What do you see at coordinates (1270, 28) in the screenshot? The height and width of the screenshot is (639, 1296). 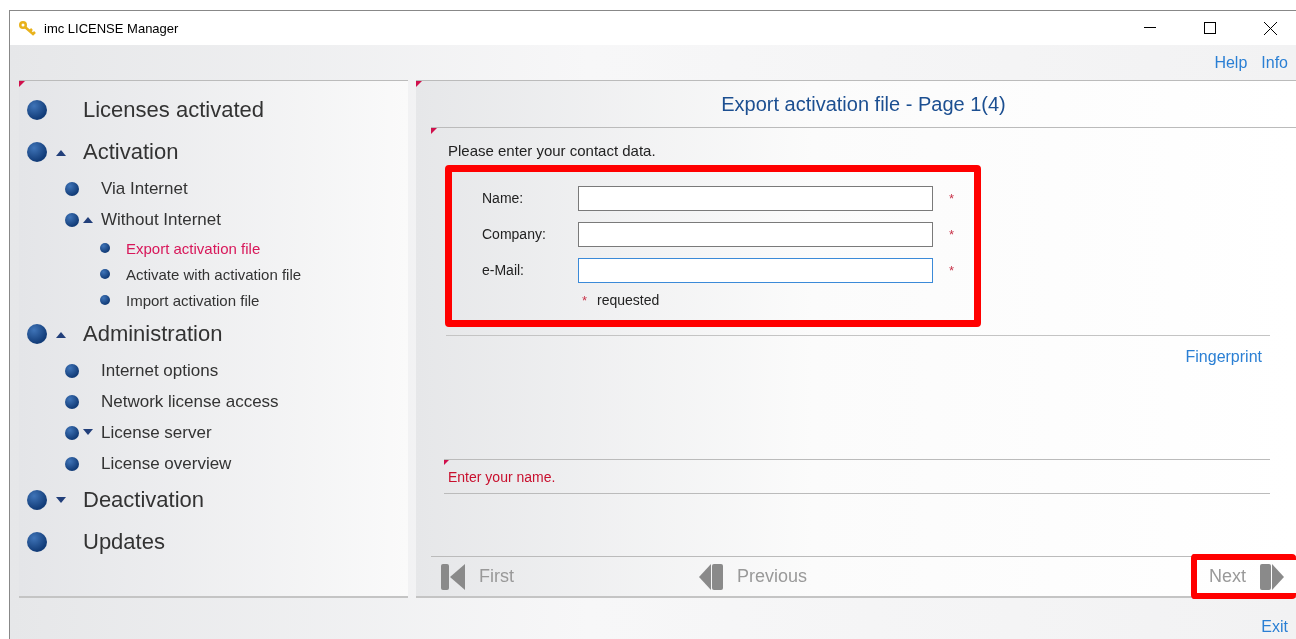 I see `close-icon` at bounding box center [1270, 28].